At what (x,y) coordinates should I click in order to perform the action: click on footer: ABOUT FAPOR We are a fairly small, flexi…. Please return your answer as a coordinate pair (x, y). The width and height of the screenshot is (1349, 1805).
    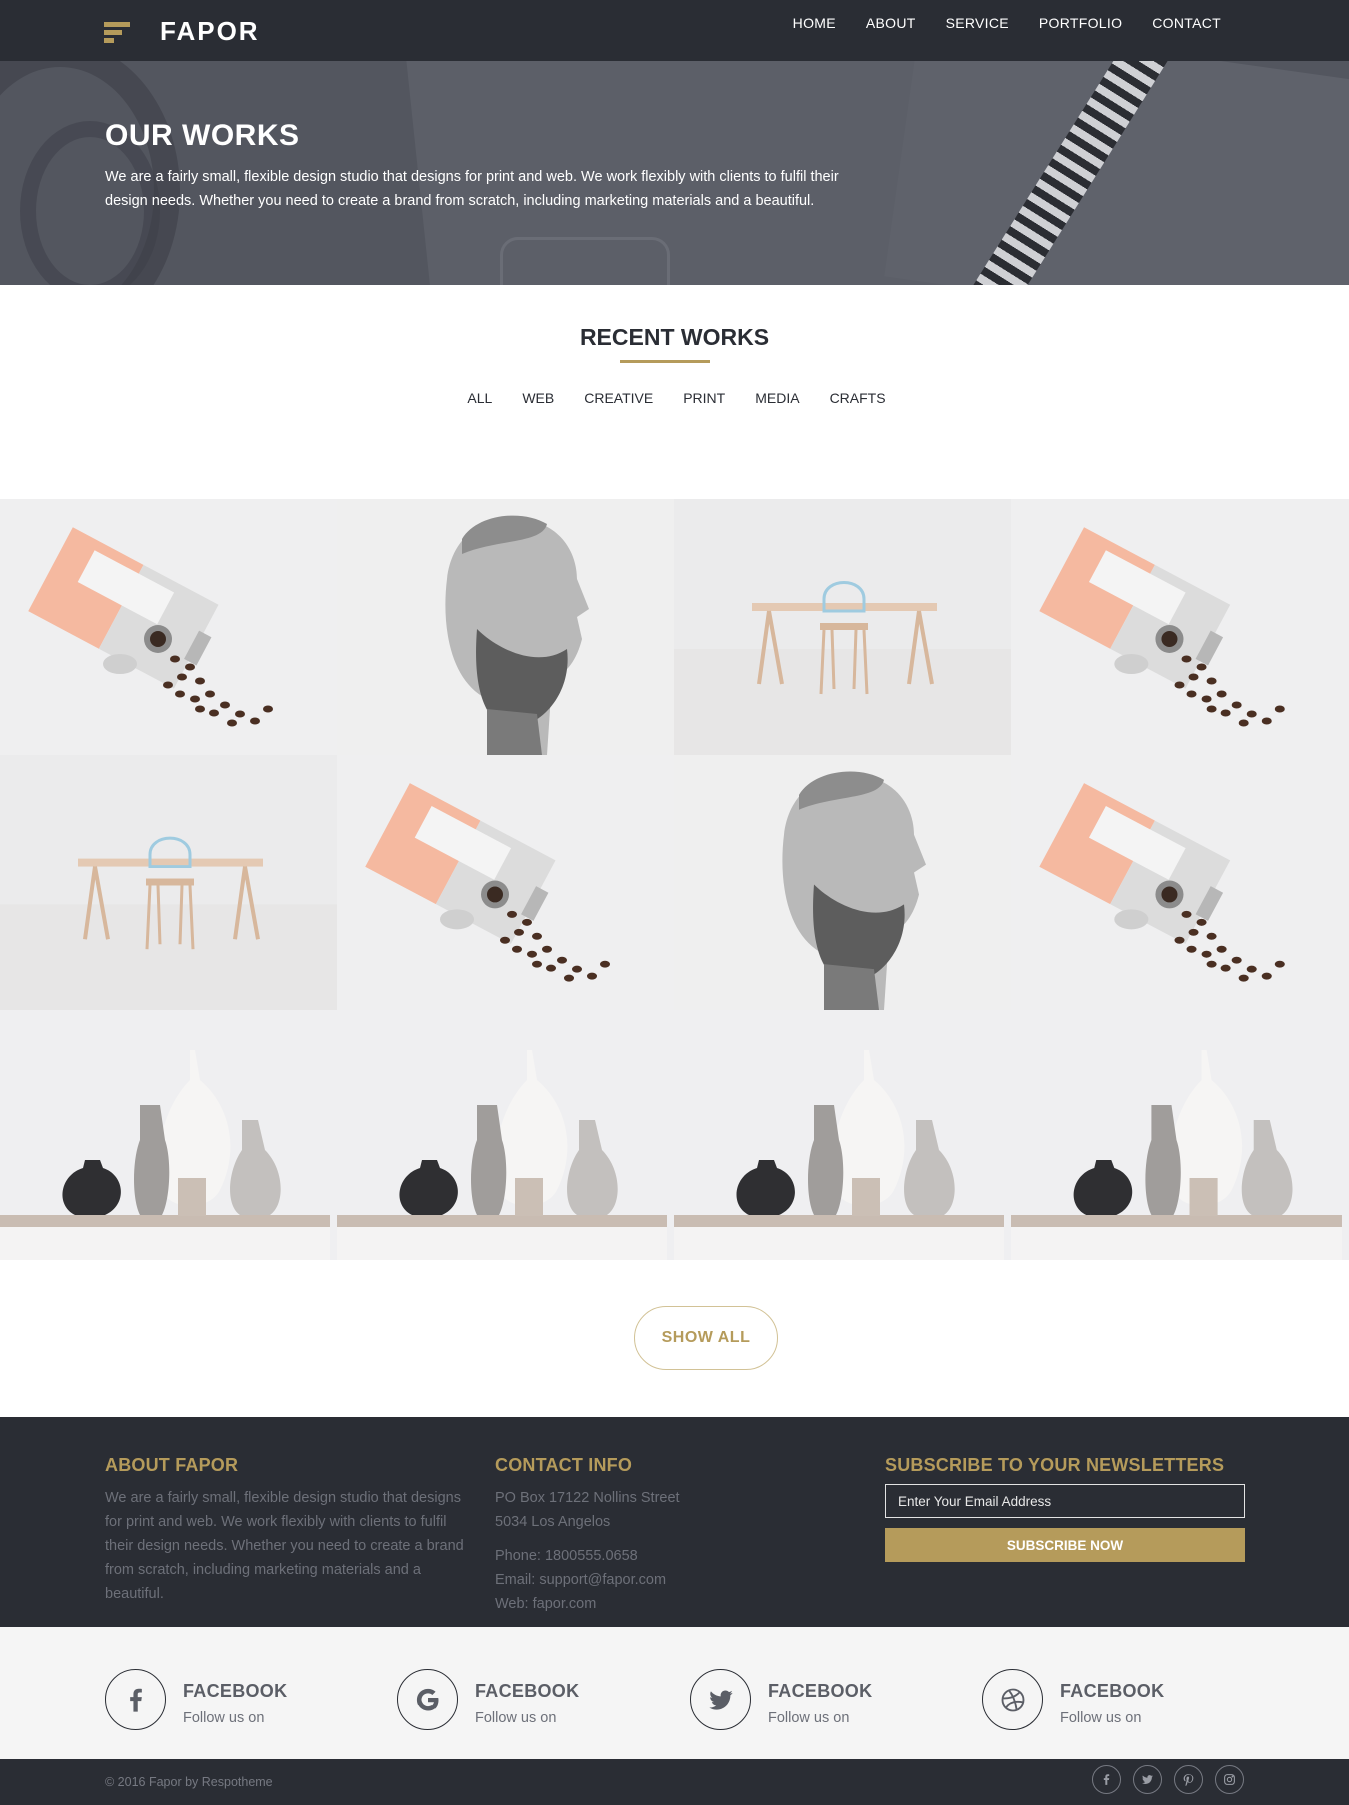
    Looking at the image, I should click on (674, 1522).